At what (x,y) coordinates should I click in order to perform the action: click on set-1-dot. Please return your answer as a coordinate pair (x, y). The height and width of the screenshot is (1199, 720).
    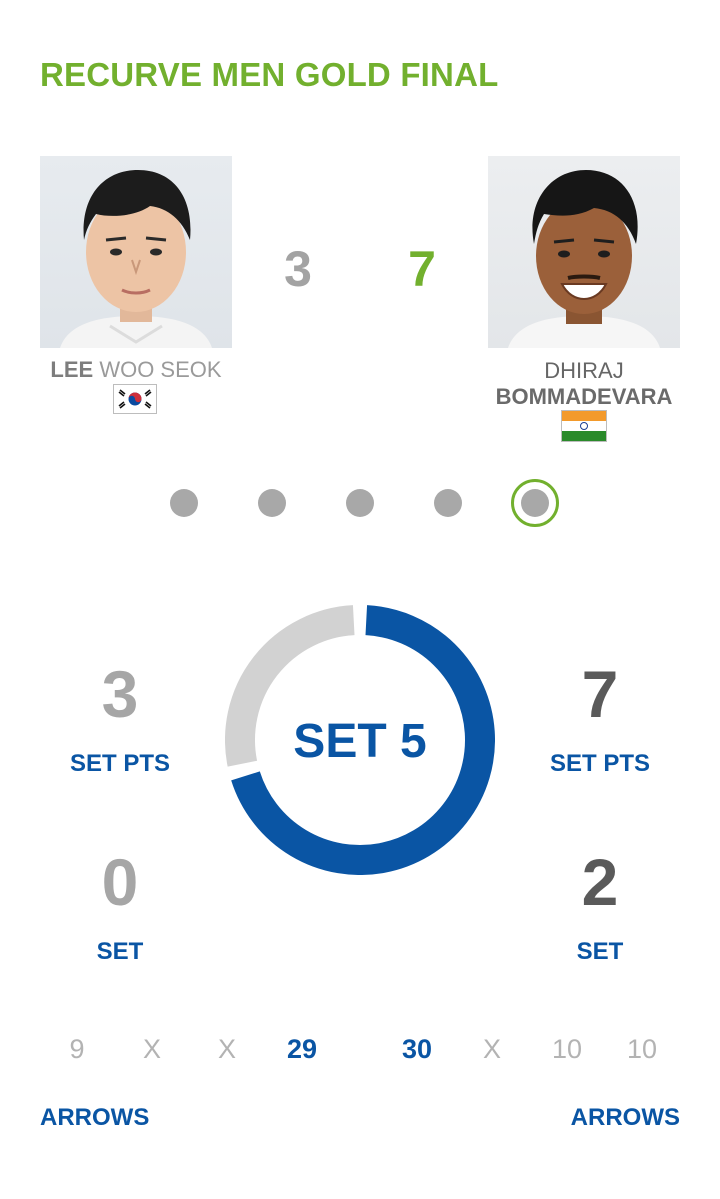
    Looking at the image, I should click on (184, 503).